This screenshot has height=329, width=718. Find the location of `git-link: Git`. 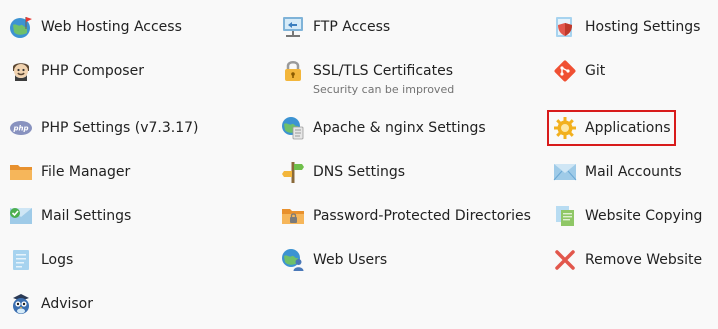

git-link: Git is located at coordinates (579, 71).